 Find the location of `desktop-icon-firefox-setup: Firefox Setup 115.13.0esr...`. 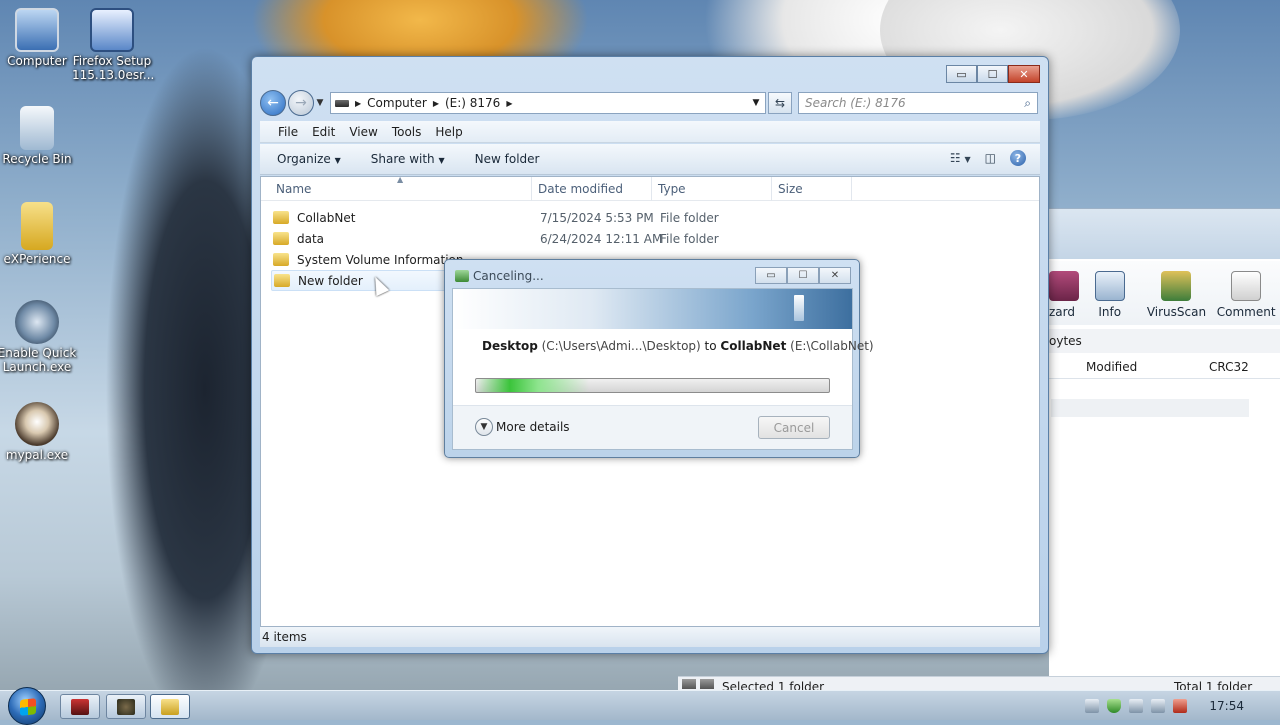

desktop-icon-firefox-setup: Firefox Setup 115.13.0esr... is located at coordinates (113, 45).